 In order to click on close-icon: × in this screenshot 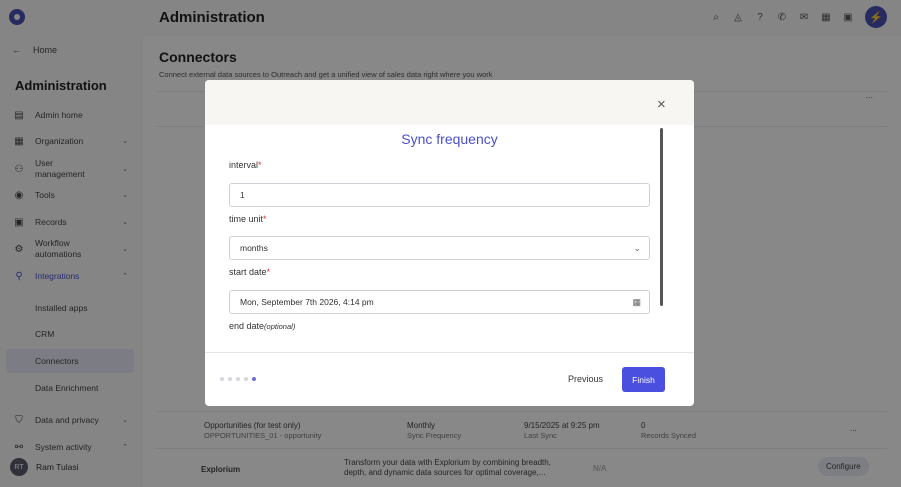, I will do `click(661, 104)`.